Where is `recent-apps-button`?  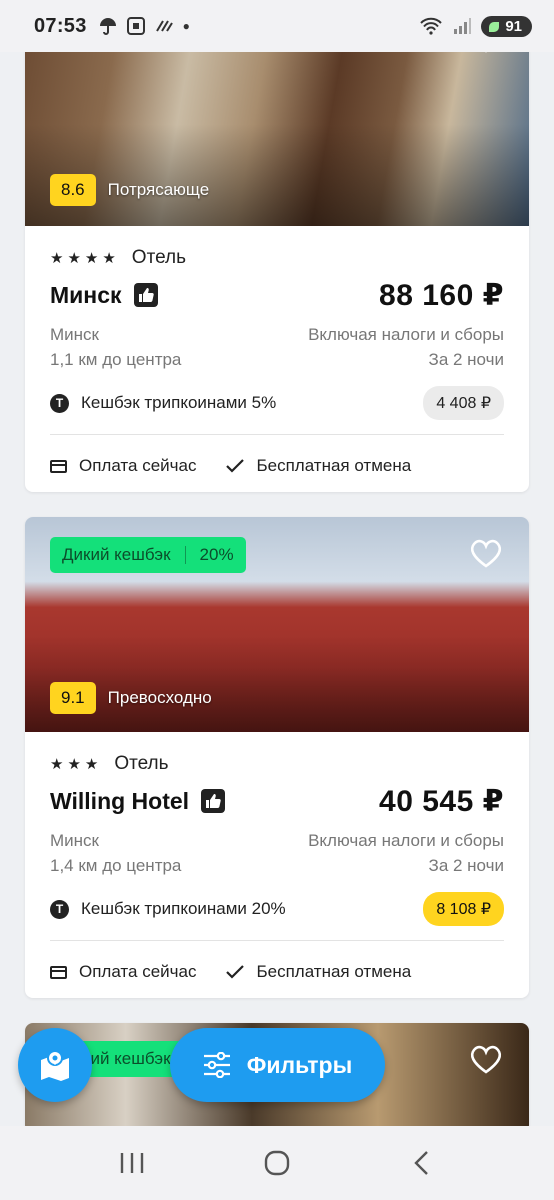
recent-apps-button is located at coordinates (132, 1163).